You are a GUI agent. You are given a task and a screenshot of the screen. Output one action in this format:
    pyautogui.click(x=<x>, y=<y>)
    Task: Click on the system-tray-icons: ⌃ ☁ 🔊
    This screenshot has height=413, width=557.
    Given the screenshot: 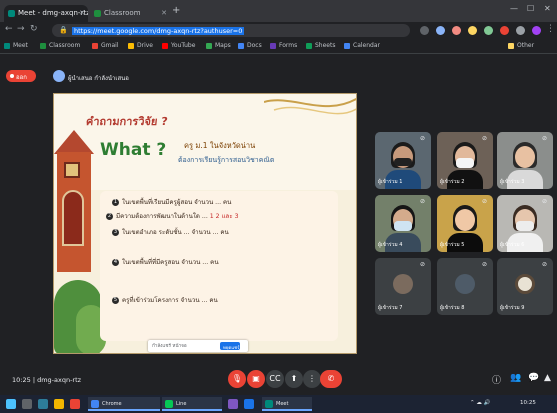 What is the action you would take?
    pyautogui.click(x=480, y=403)
    